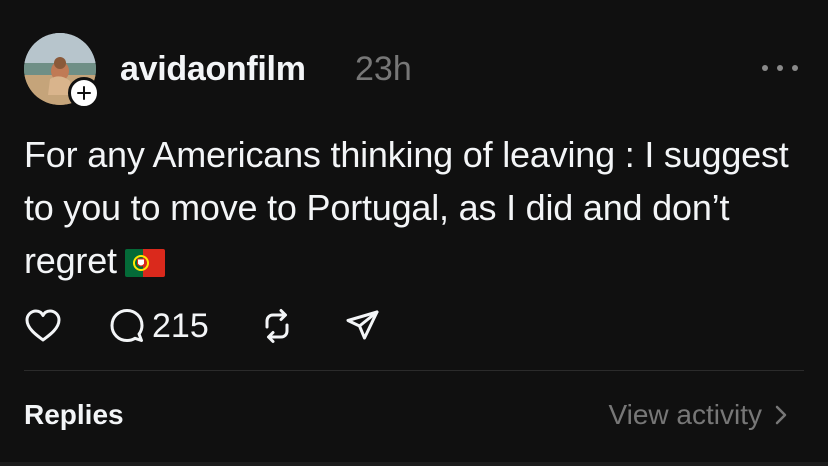 The width and height of the screenshot is (828, 466). I want to click on like-button, so click(43, 326).